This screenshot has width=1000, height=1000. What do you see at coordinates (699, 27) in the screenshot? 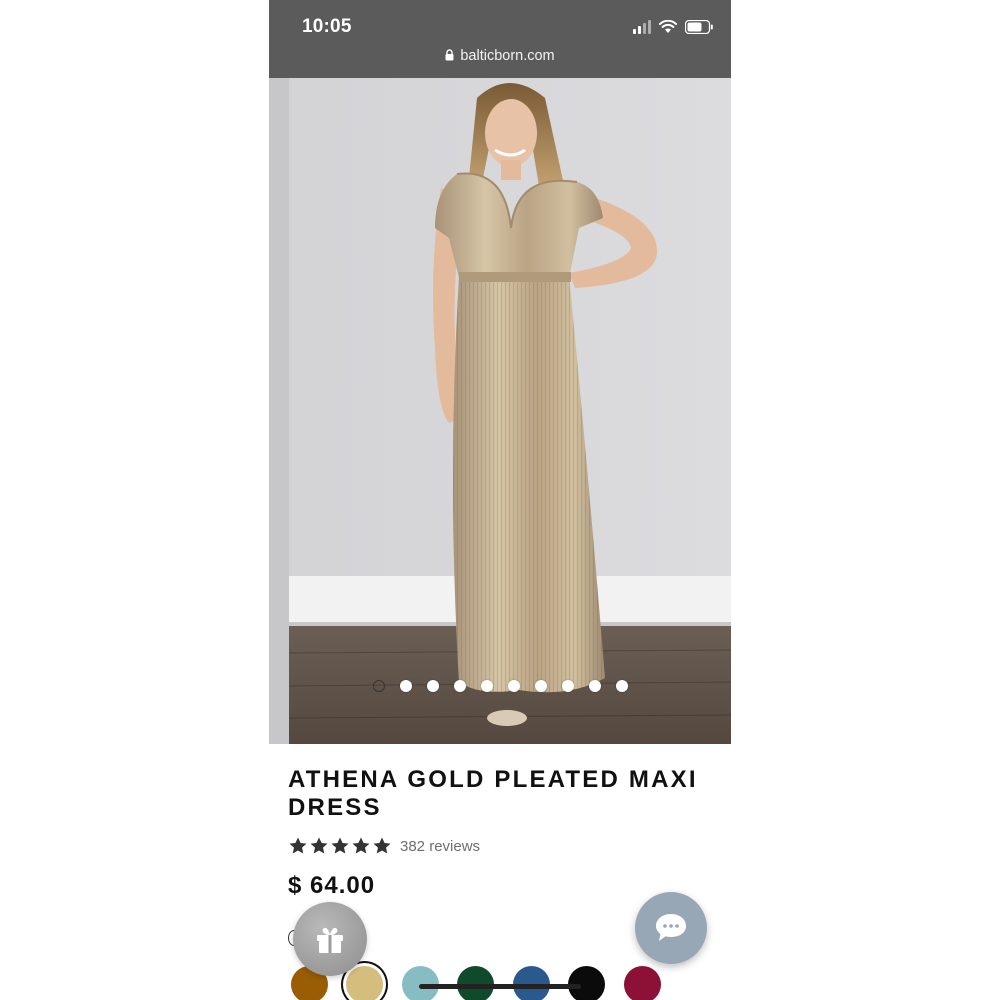
I see `battery-icon` at bounding box center [699, 27].